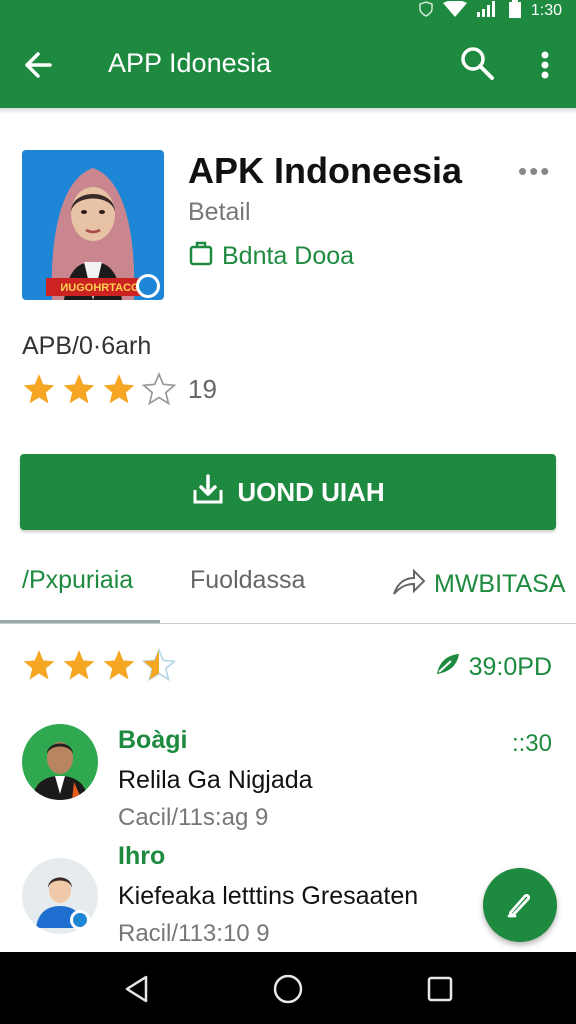  Describe the element at coordinates (159, 389) in the screenshot. I see `star-empty-icon` at that location.